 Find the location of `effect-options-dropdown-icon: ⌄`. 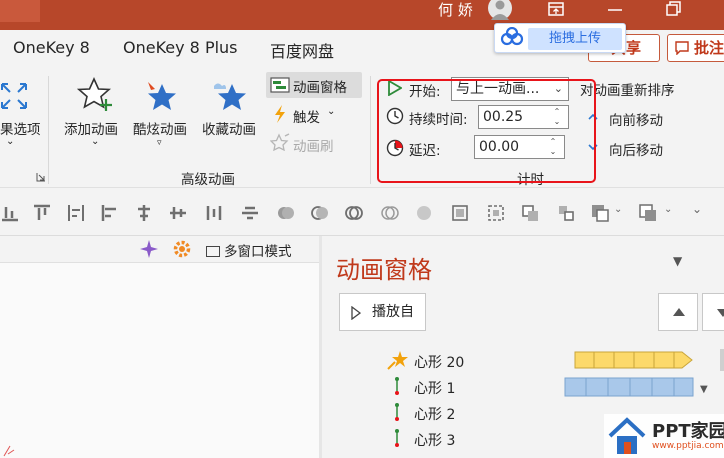

effect-options-dropdown-icon: ⌄ is located at coordinates (10, 141).